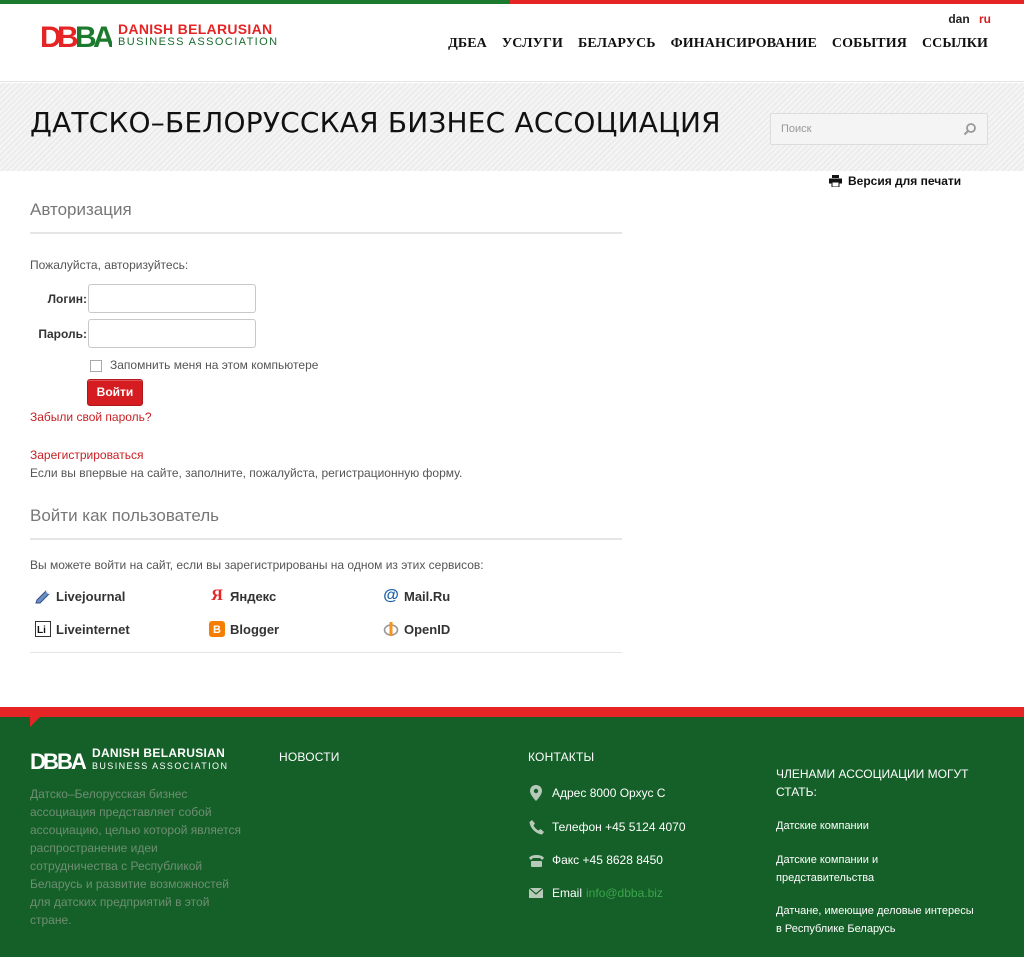  I want to click on provider-livejournal: Livejournal, so click(79, 596).